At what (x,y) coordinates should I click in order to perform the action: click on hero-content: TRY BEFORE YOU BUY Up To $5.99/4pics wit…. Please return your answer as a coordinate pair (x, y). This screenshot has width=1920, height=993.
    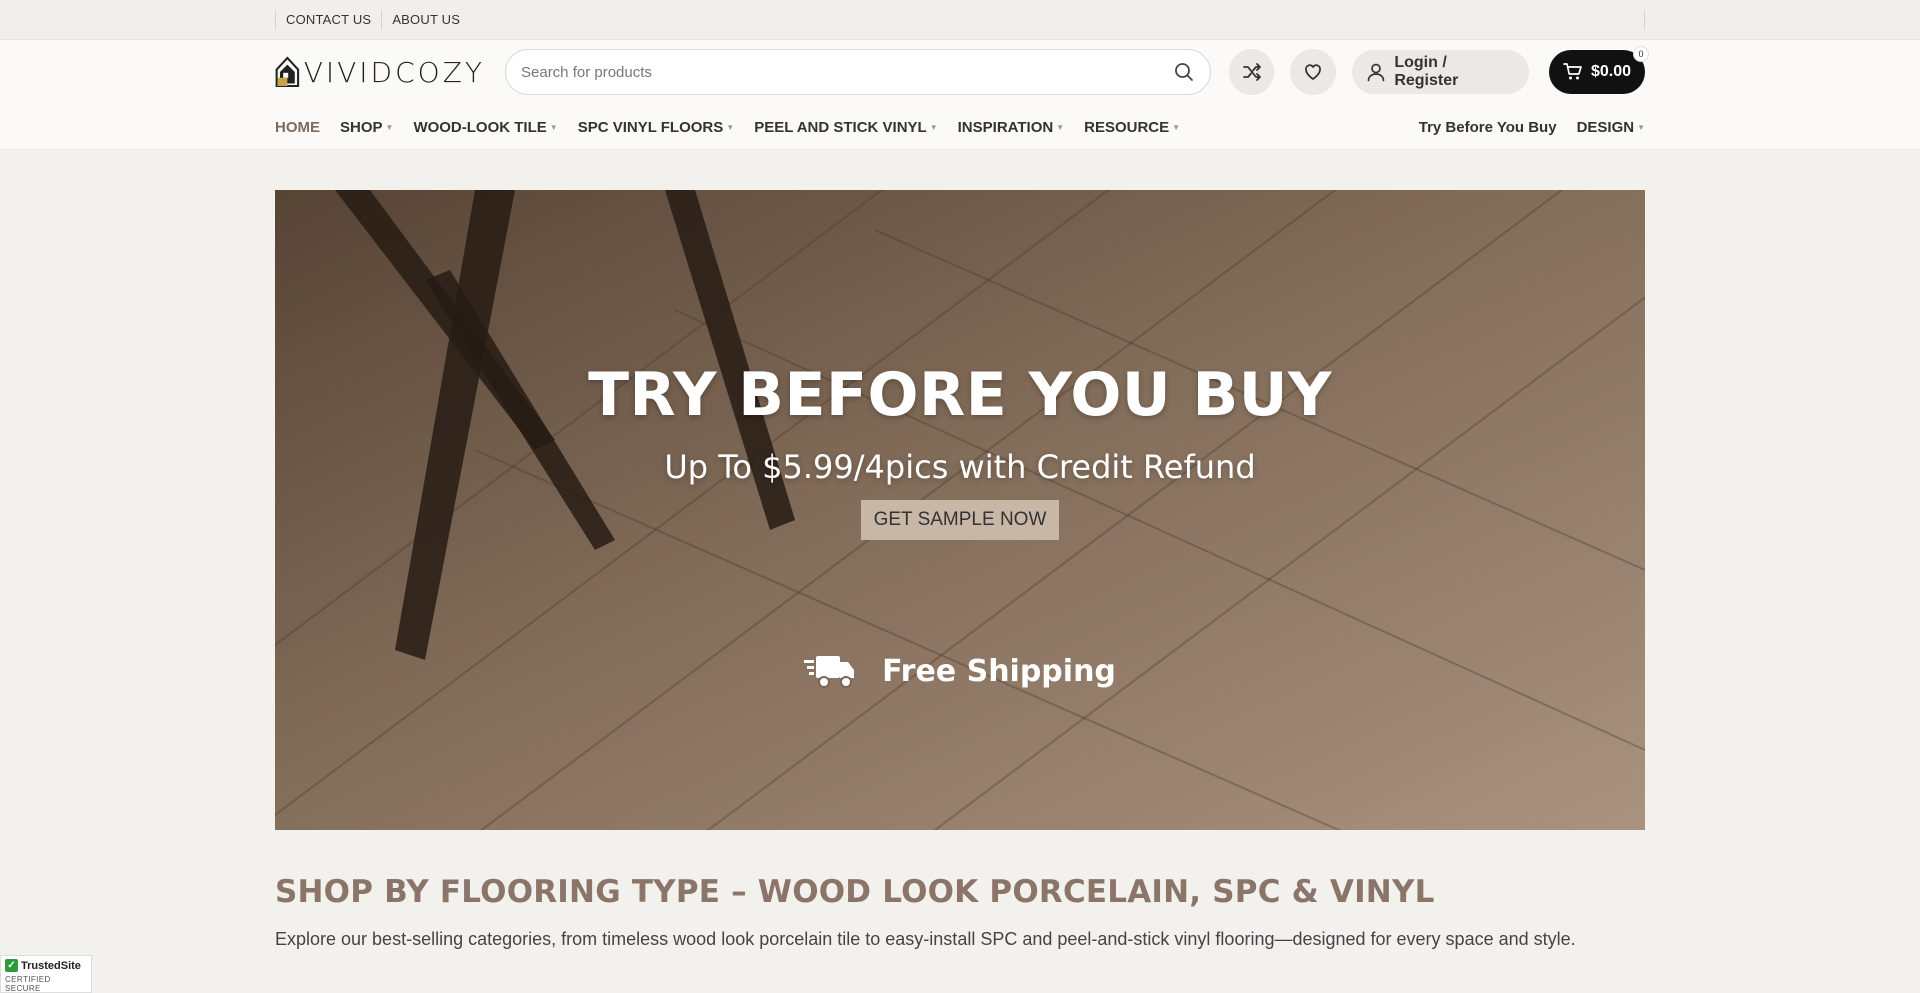
    Looking at the image, I should click on (960, 450).